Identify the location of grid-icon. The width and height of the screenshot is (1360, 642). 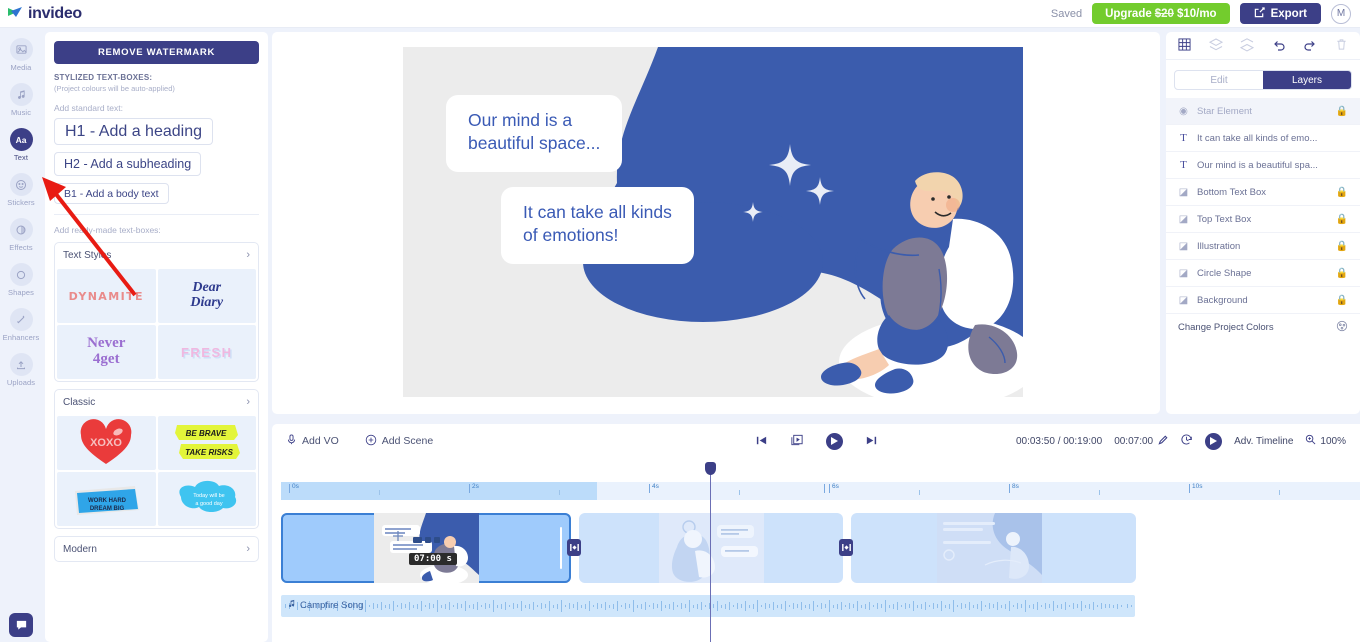
(1184, 45).